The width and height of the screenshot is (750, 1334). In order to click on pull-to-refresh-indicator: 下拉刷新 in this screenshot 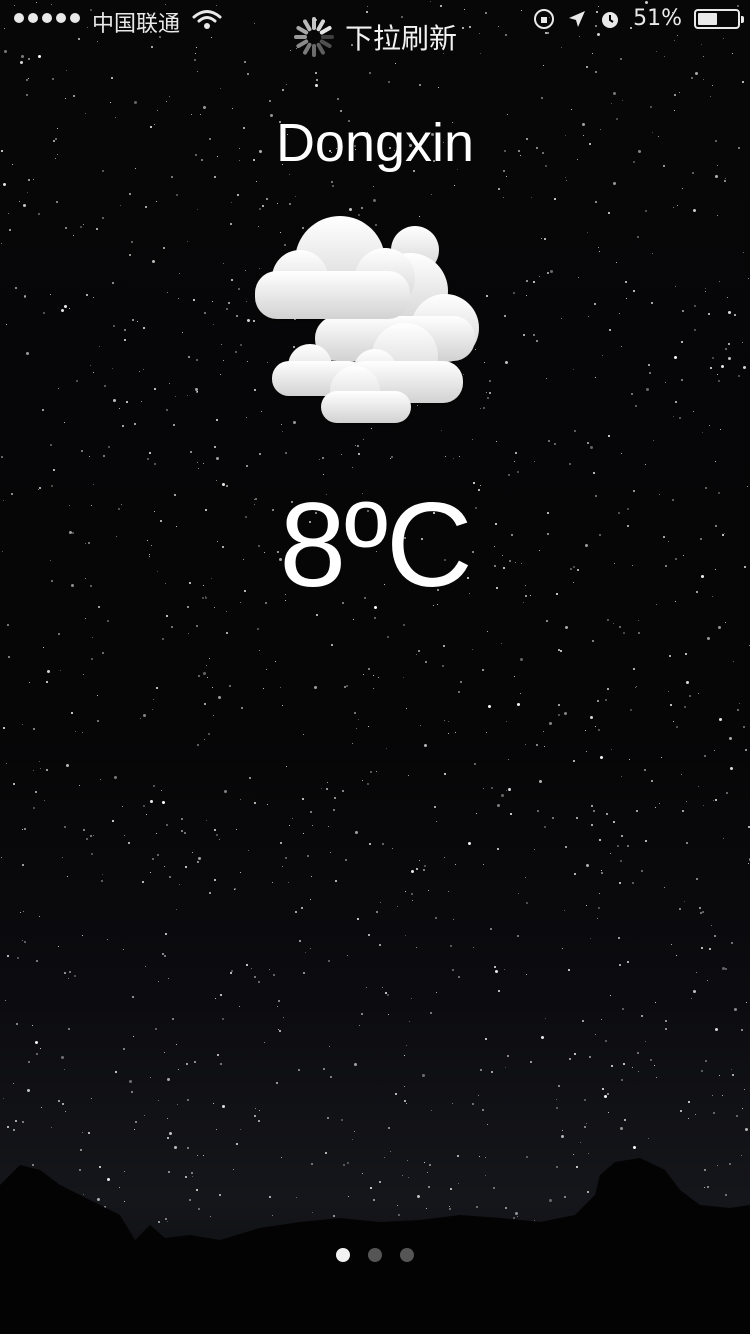, I will do `click(375, 37)`.